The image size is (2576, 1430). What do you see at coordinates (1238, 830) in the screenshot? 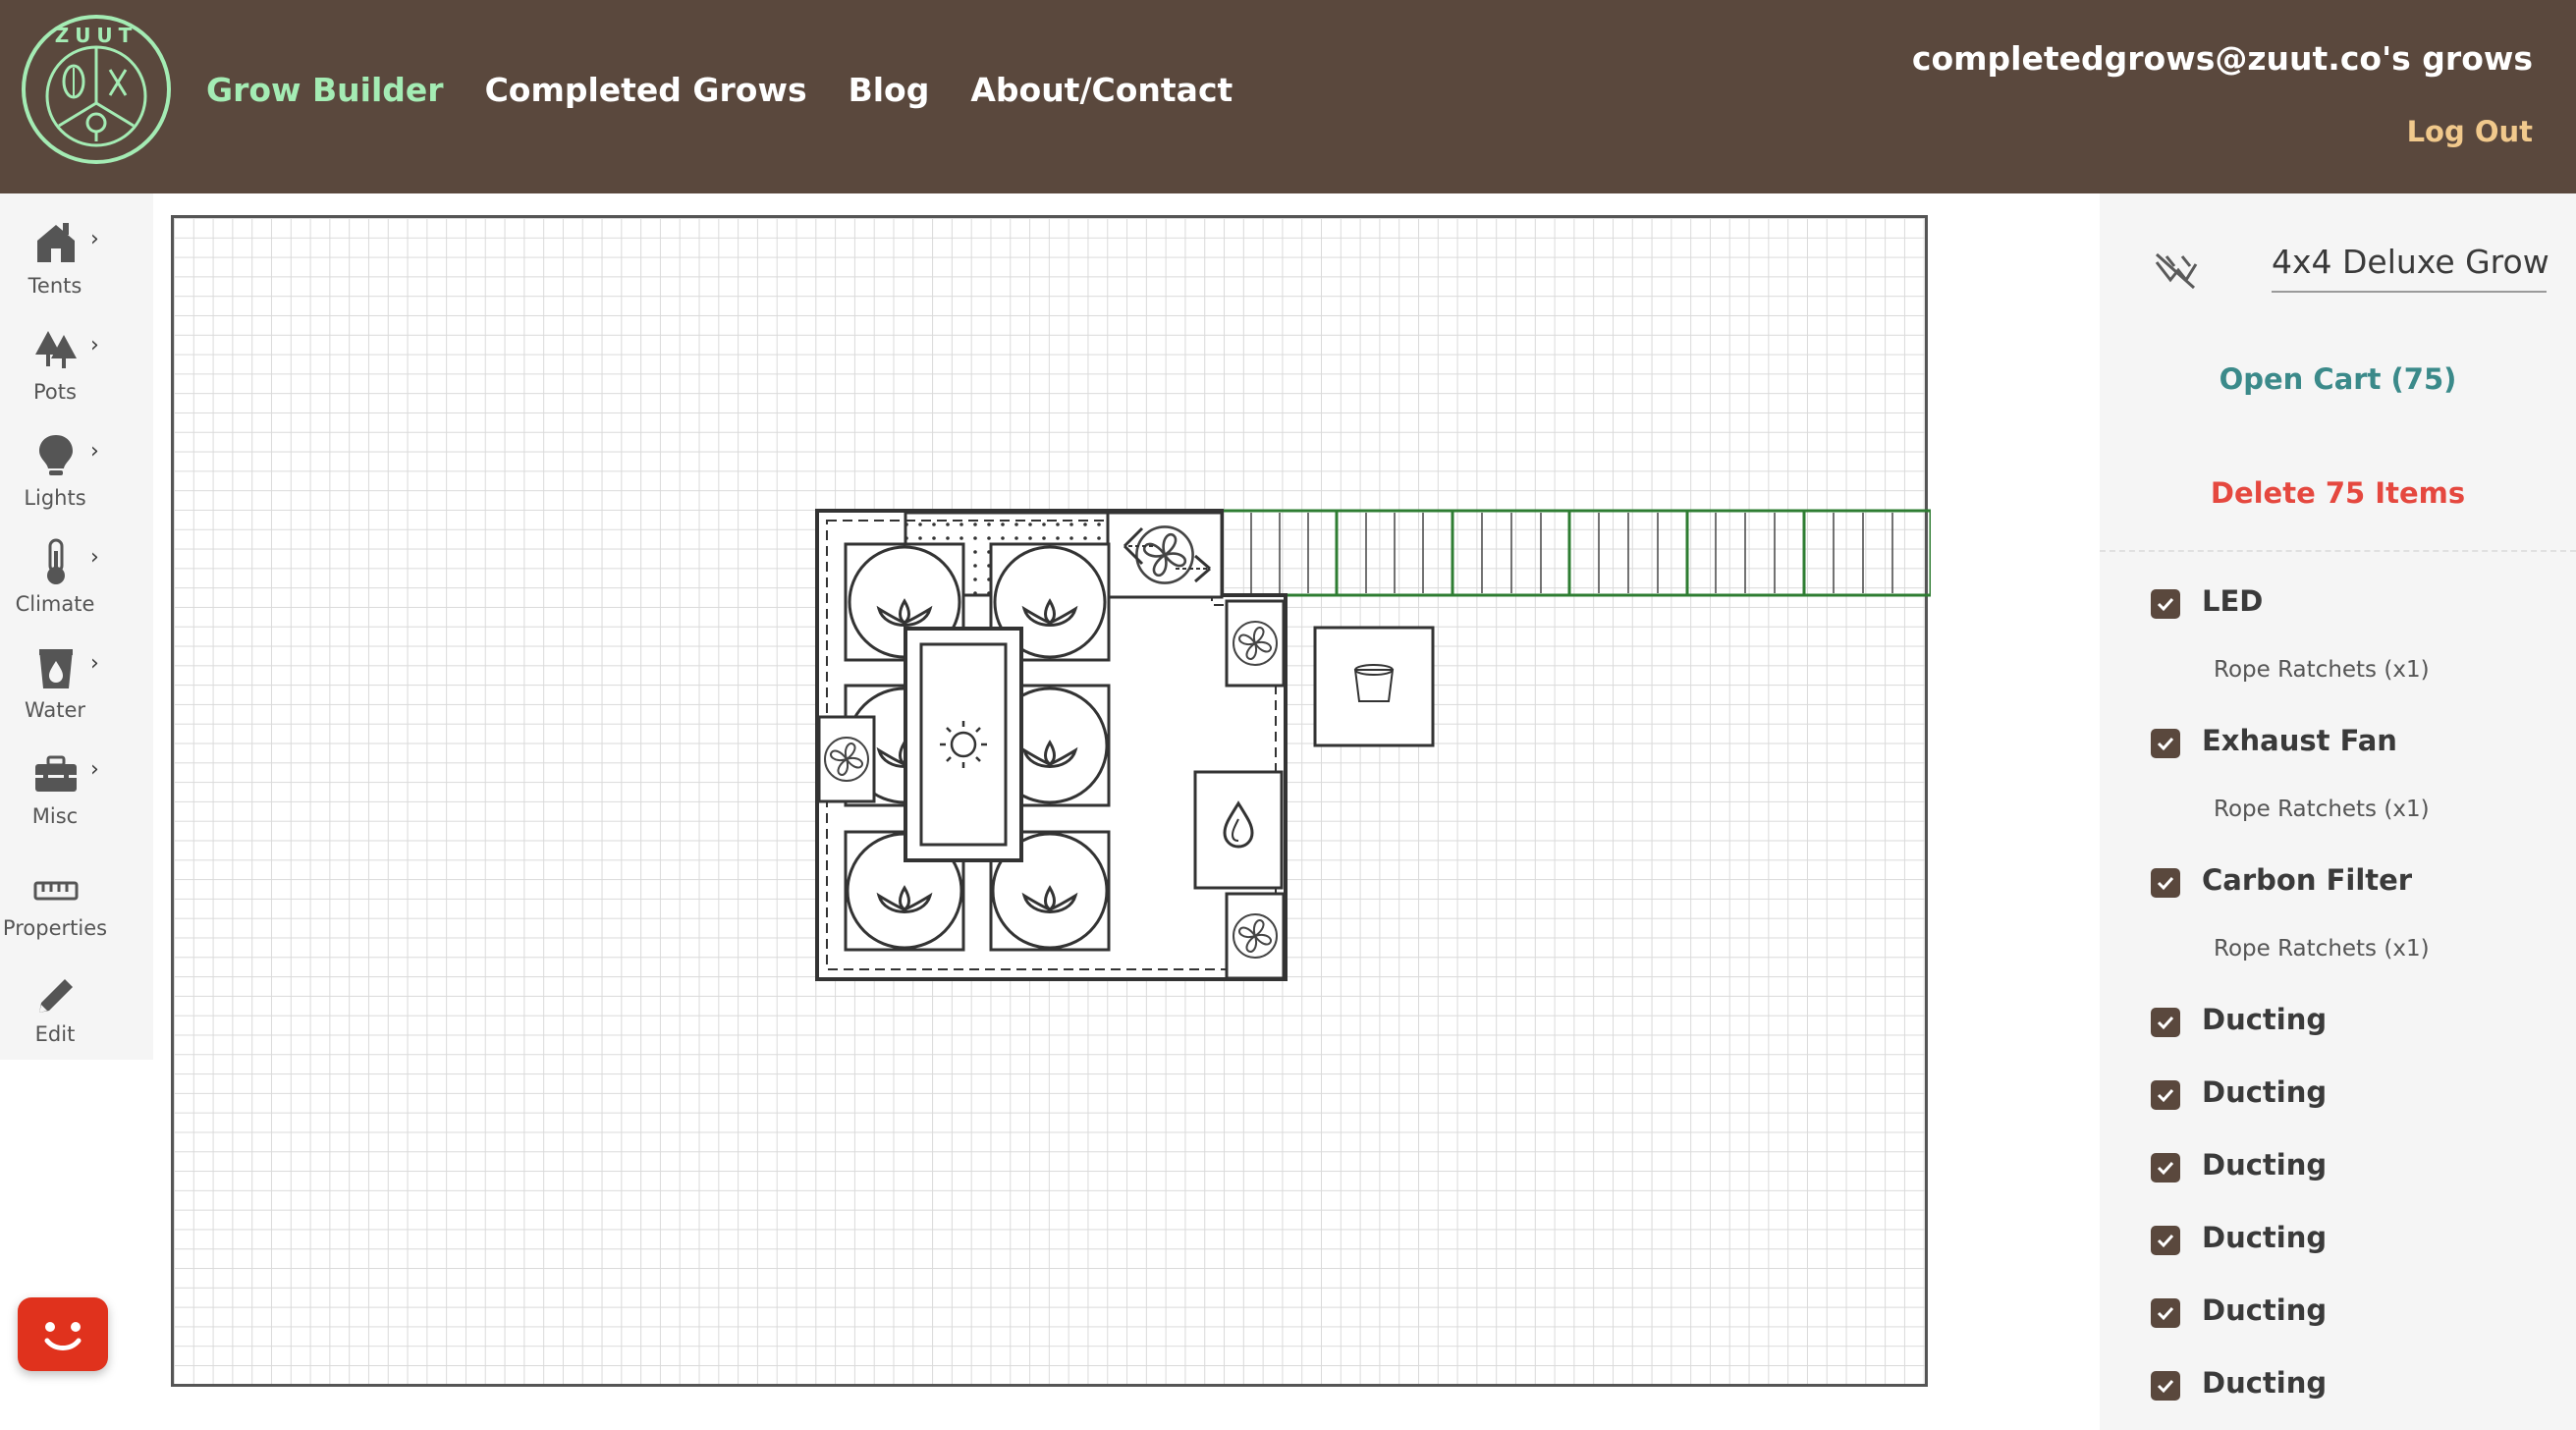
I see `humidifier` at bounding box center [1238, 830].